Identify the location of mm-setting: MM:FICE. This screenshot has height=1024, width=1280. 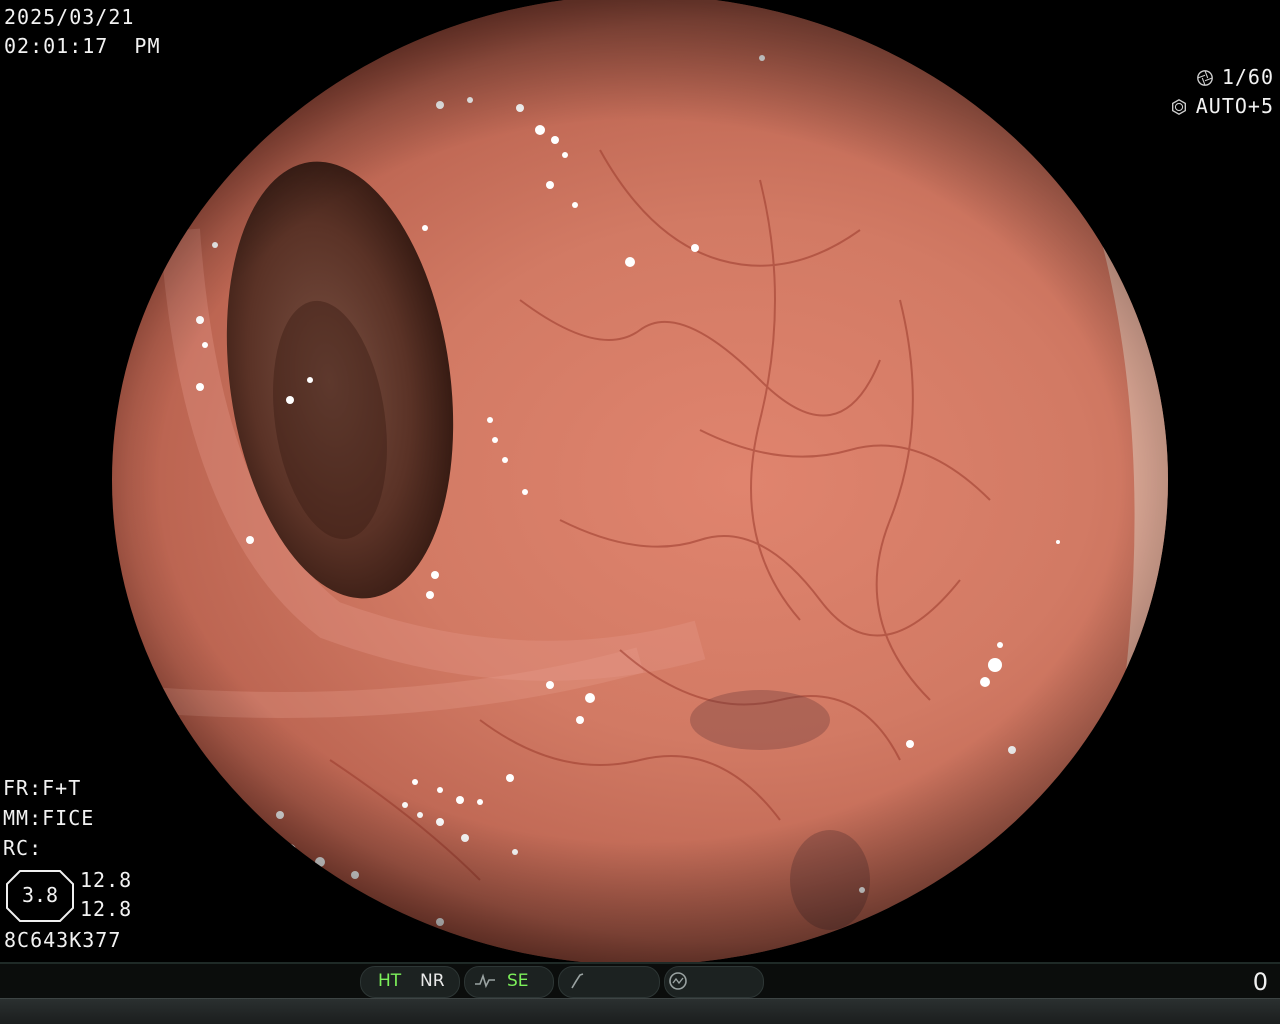
(49, 818).